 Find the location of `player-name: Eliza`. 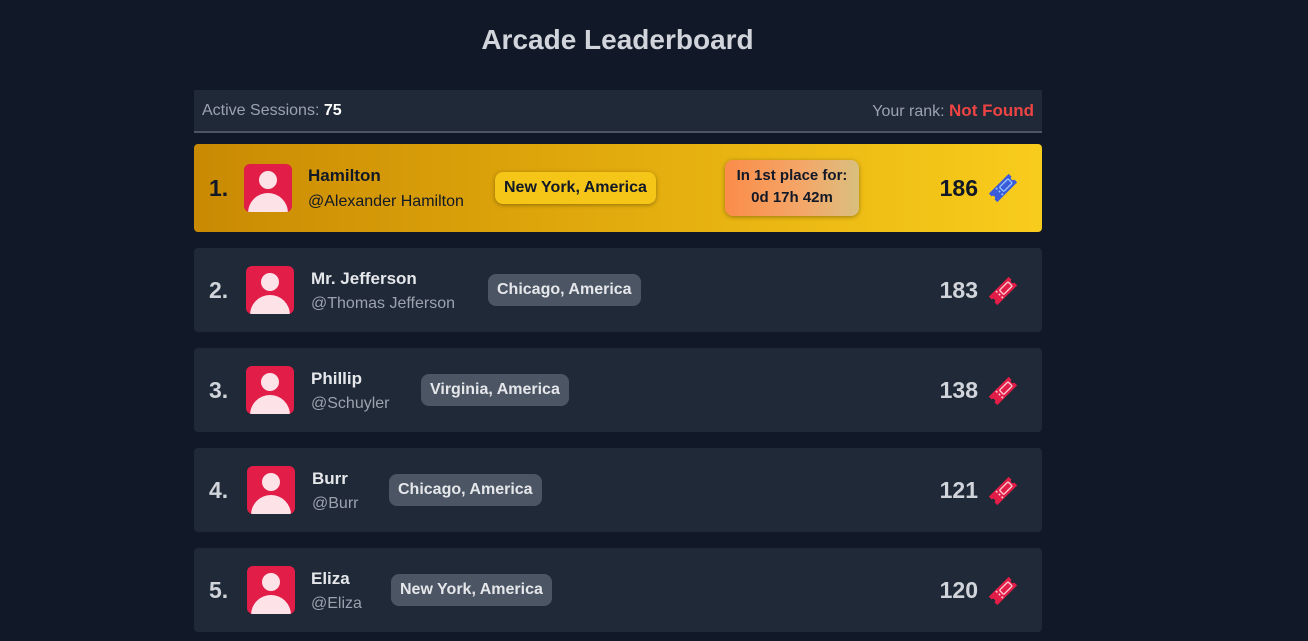

player-name: Eliza is located at coordinates (330, 578).